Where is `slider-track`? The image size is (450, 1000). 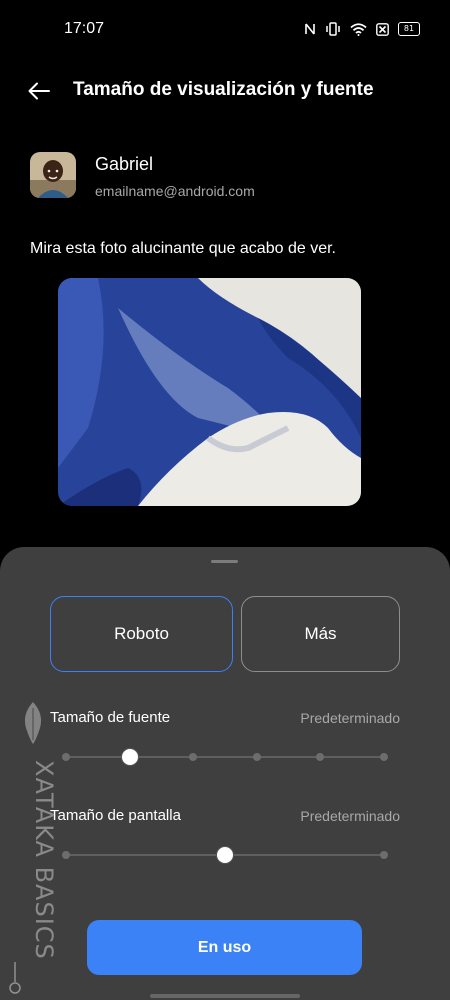 slider-track is located at coordinates (225, 757).